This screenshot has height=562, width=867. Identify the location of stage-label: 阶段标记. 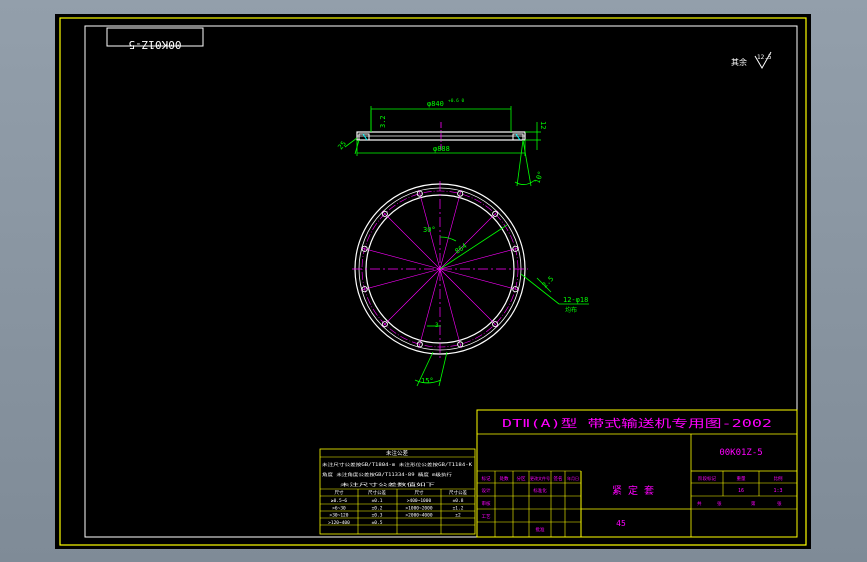
(707, 478).